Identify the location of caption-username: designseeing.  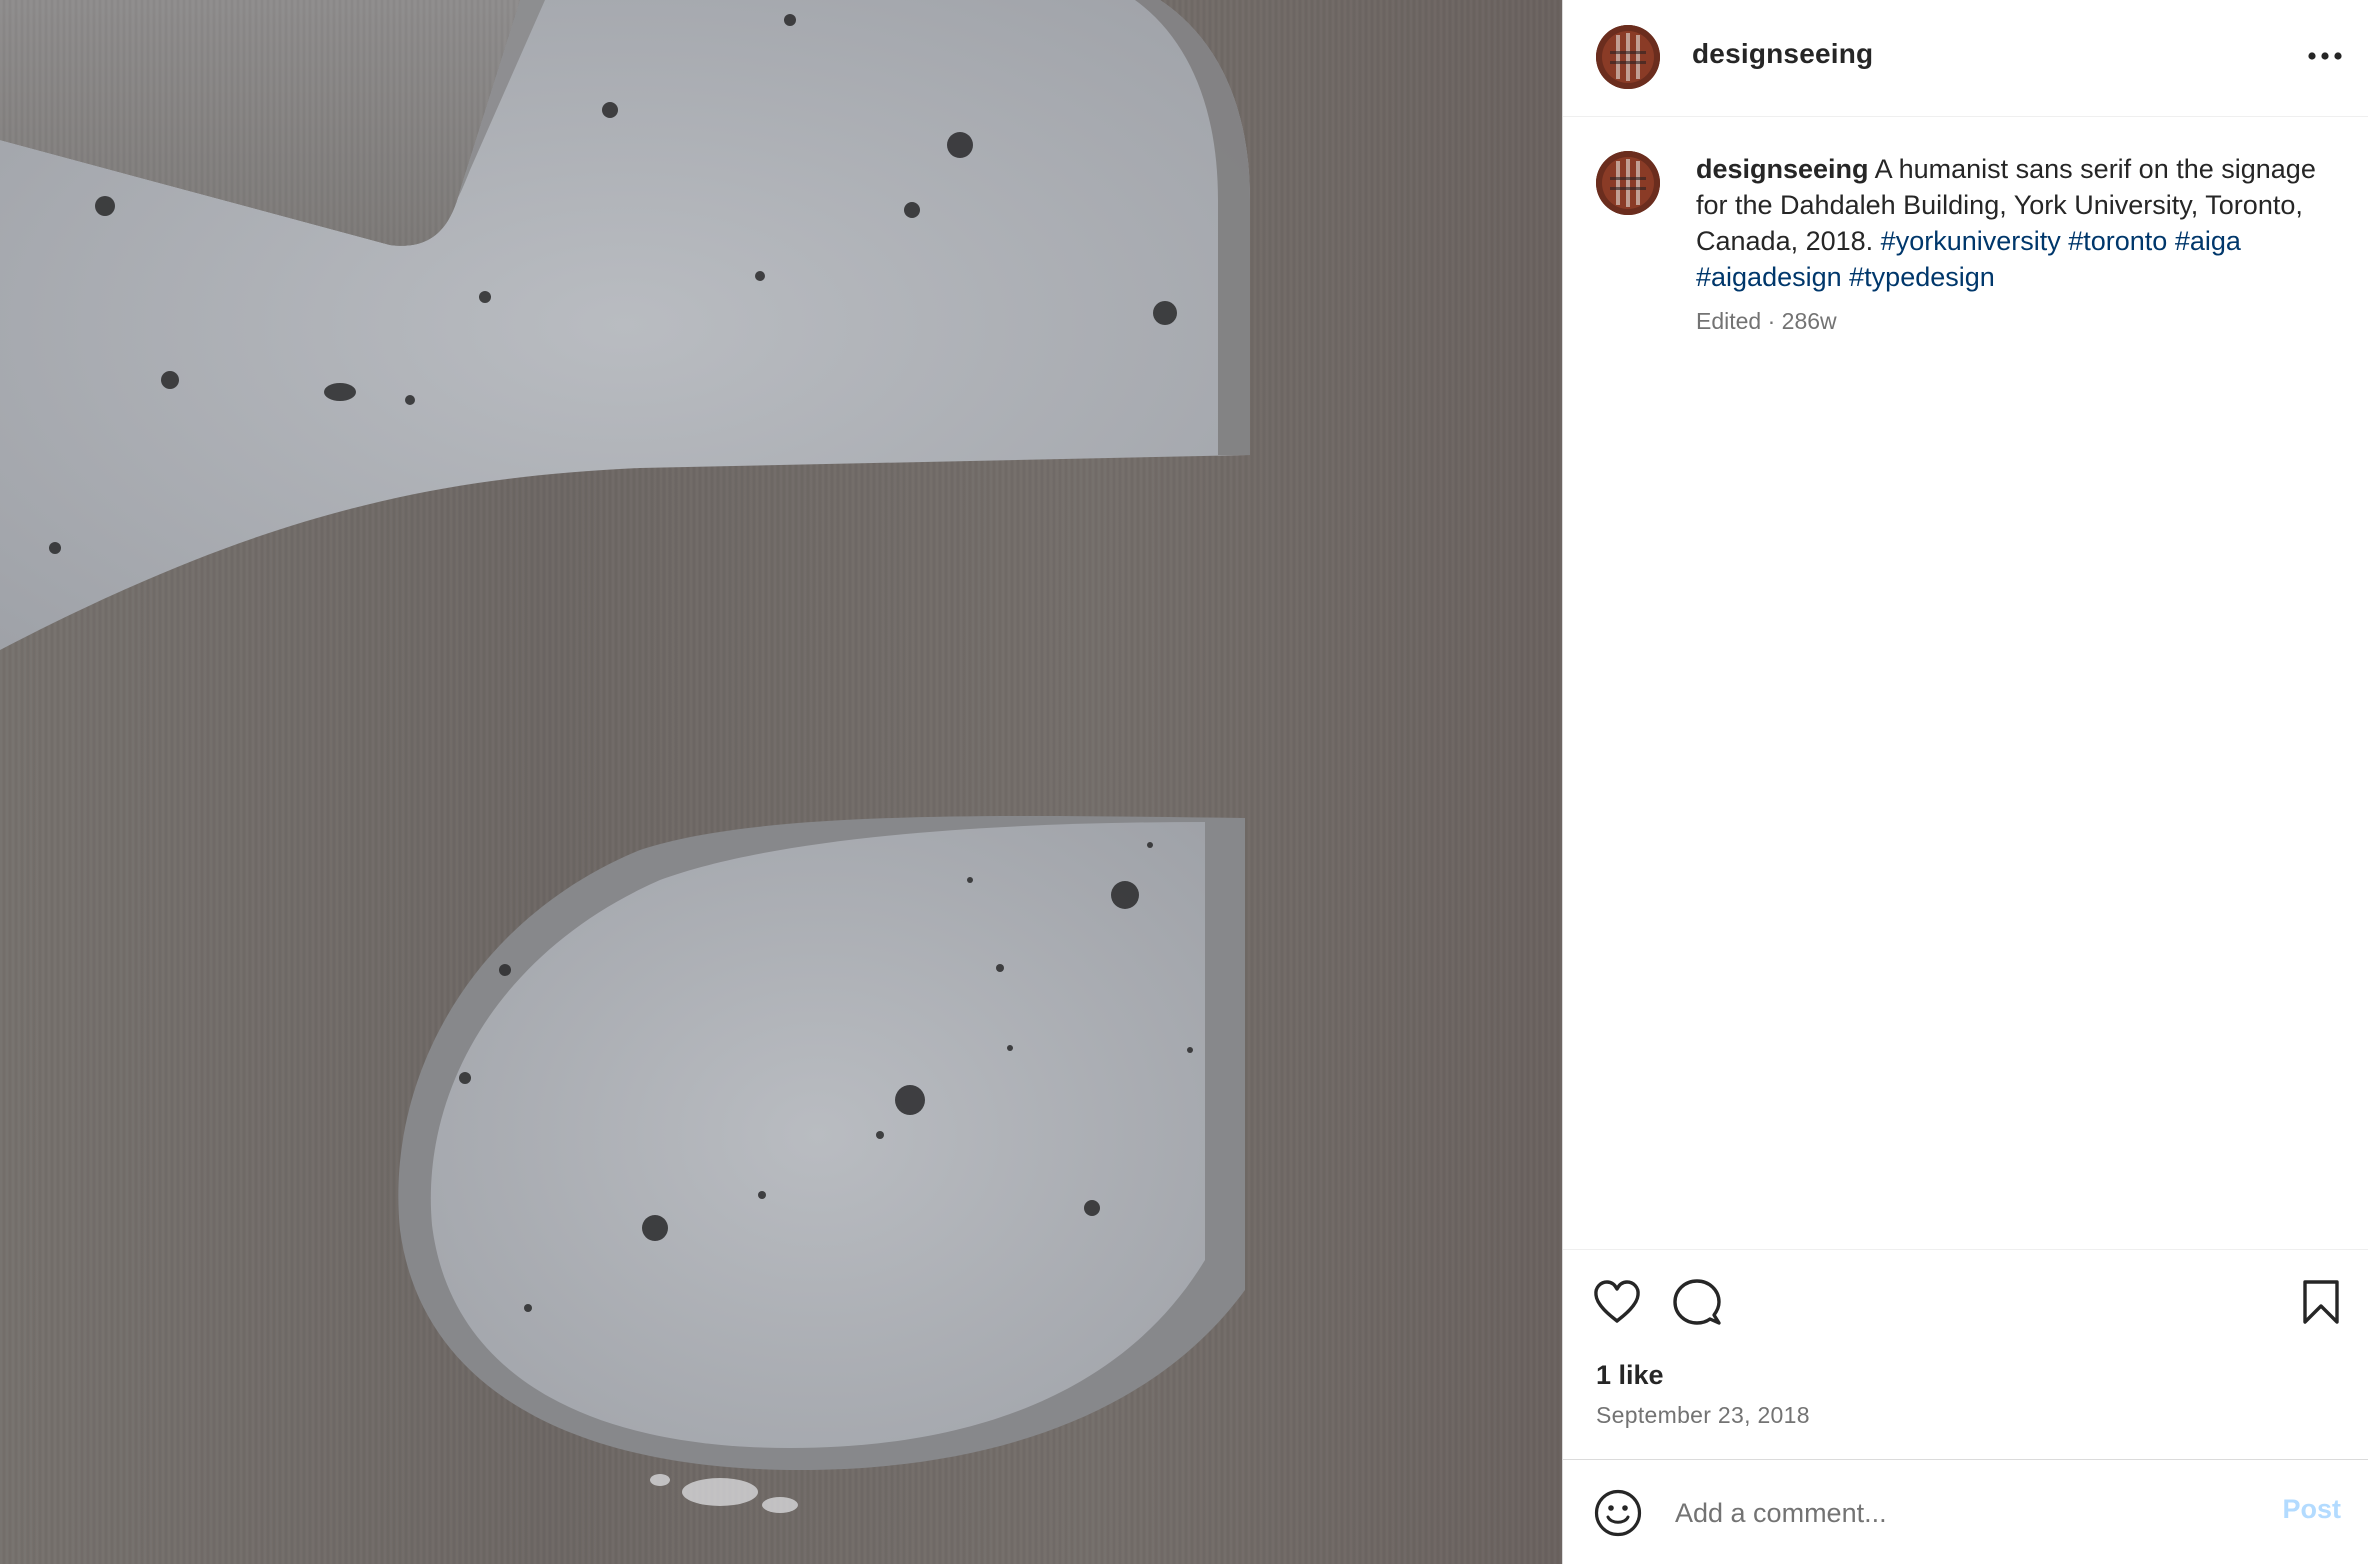
(1782, 169).